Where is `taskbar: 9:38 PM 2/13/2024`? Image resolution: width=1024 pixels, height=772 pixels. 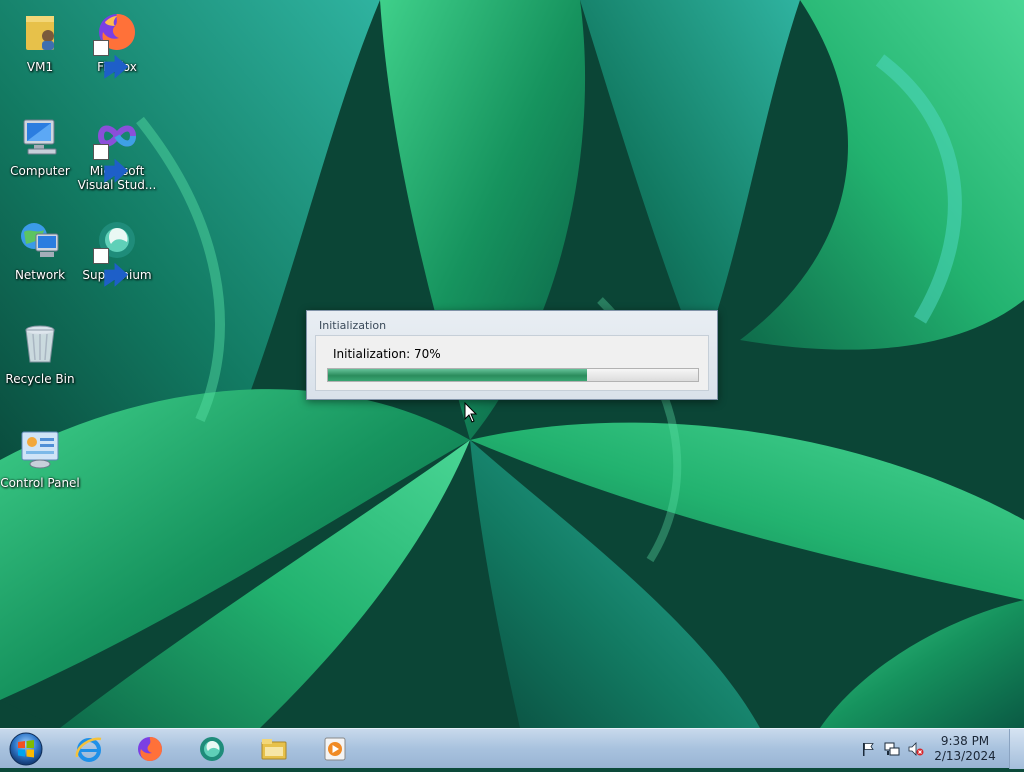
taskbar: 9:38 PM 2/13/2024 is located at coordinates (512, 748).